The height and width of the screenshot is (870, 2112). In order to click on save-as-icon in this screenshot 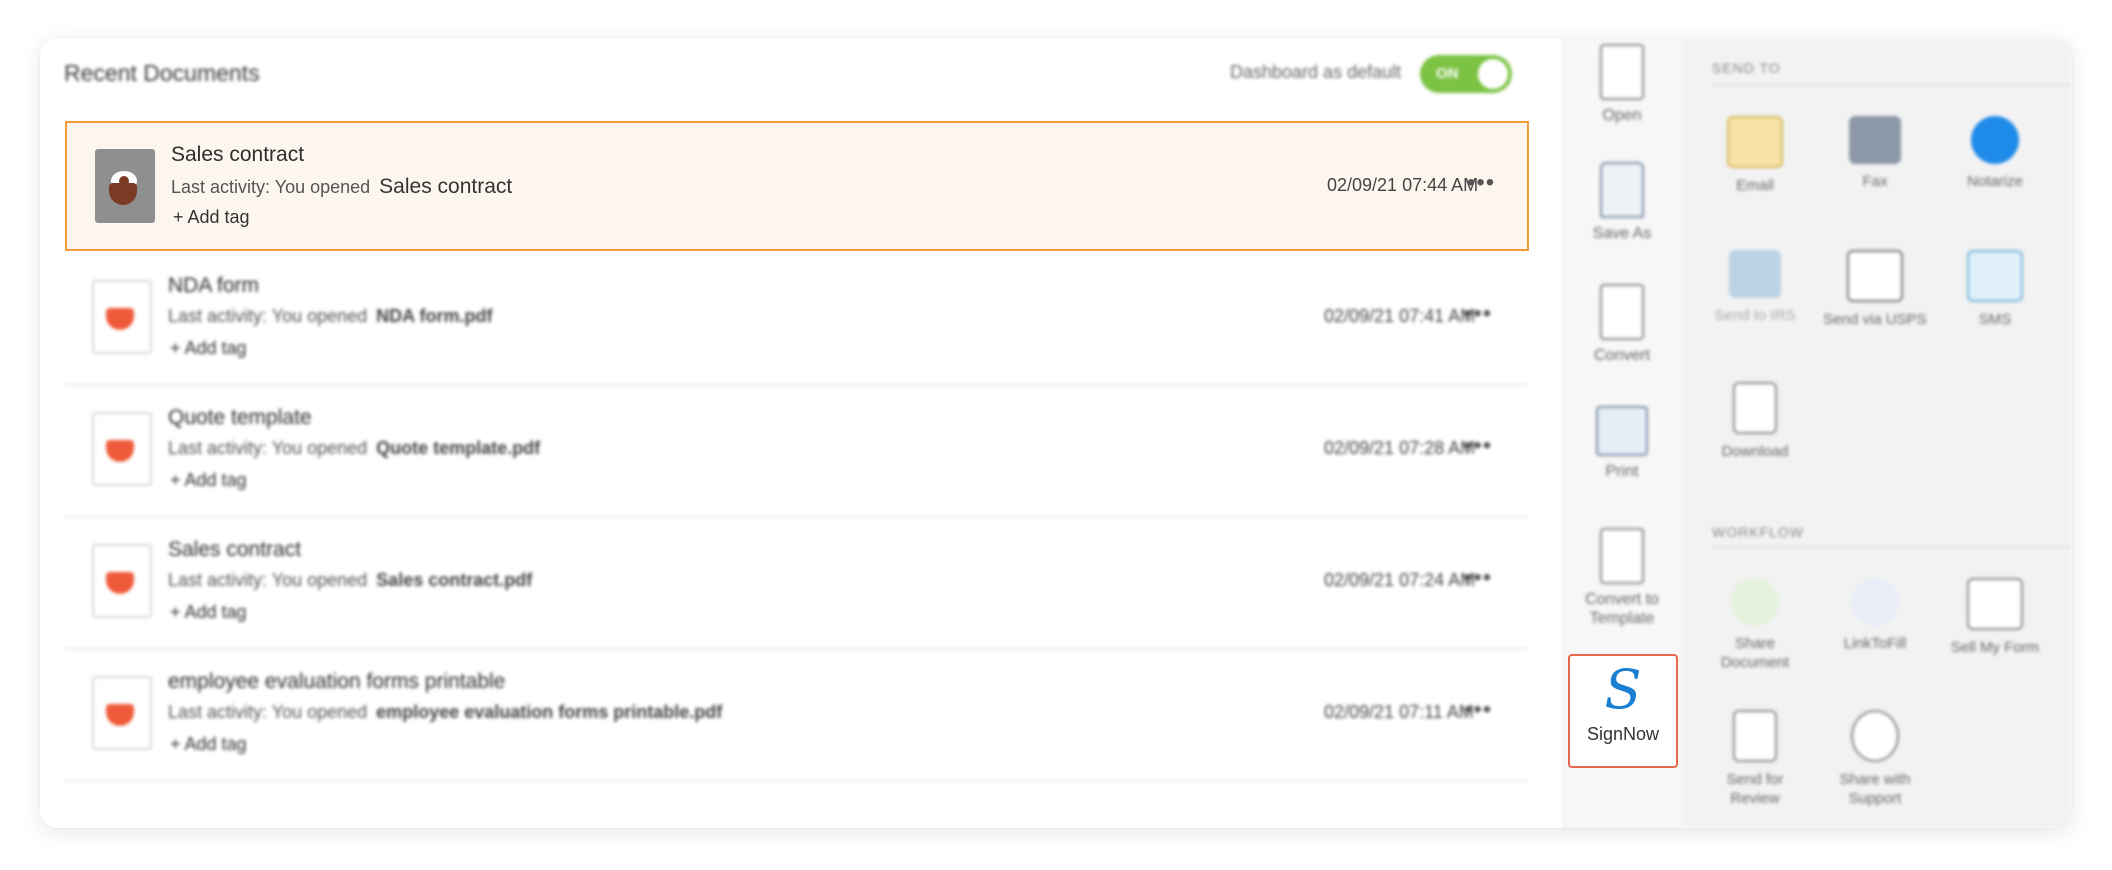, I will do `click(1622, 190)`.